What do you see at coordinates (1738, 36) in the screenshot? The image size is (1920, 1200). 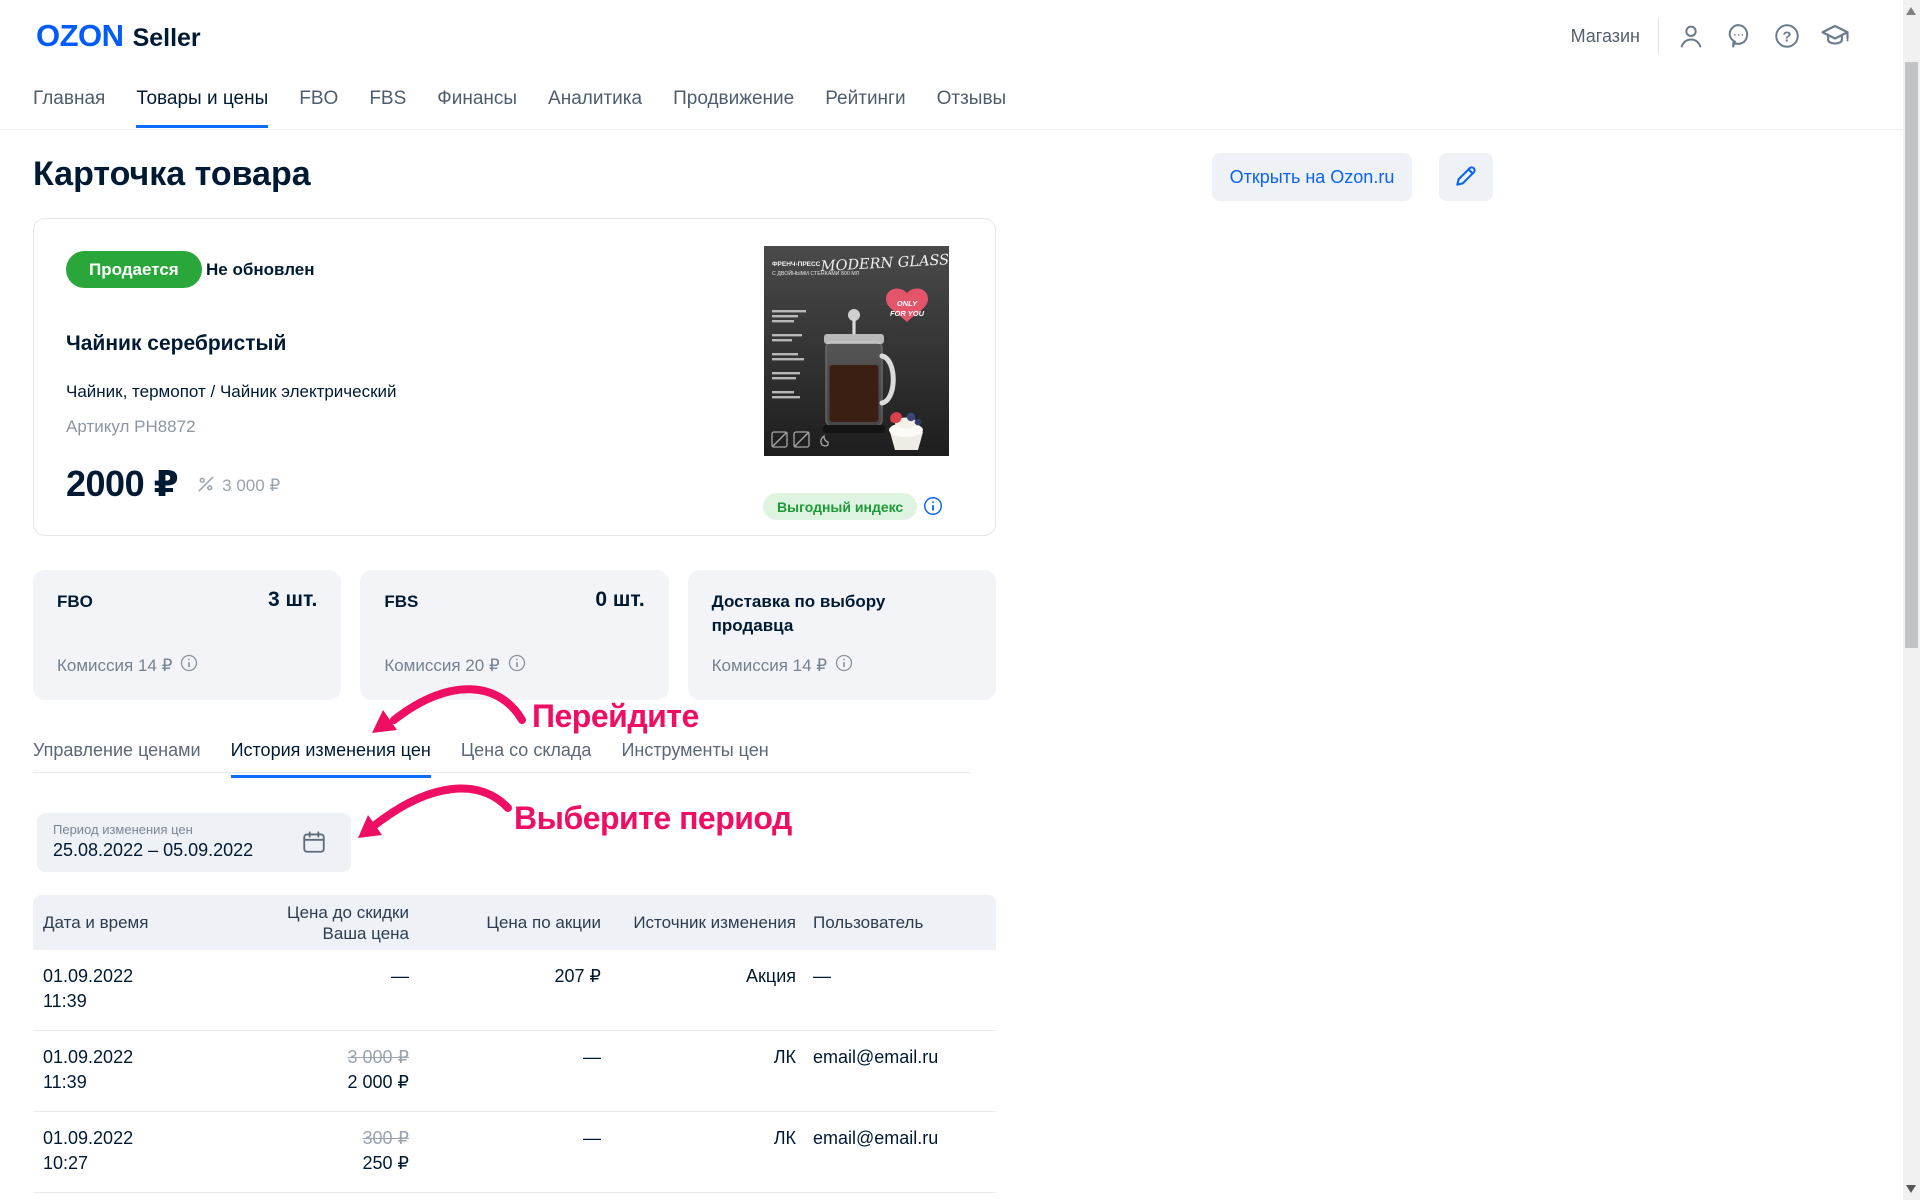 I see `chat-icon` at bounding box center [1738, 36].